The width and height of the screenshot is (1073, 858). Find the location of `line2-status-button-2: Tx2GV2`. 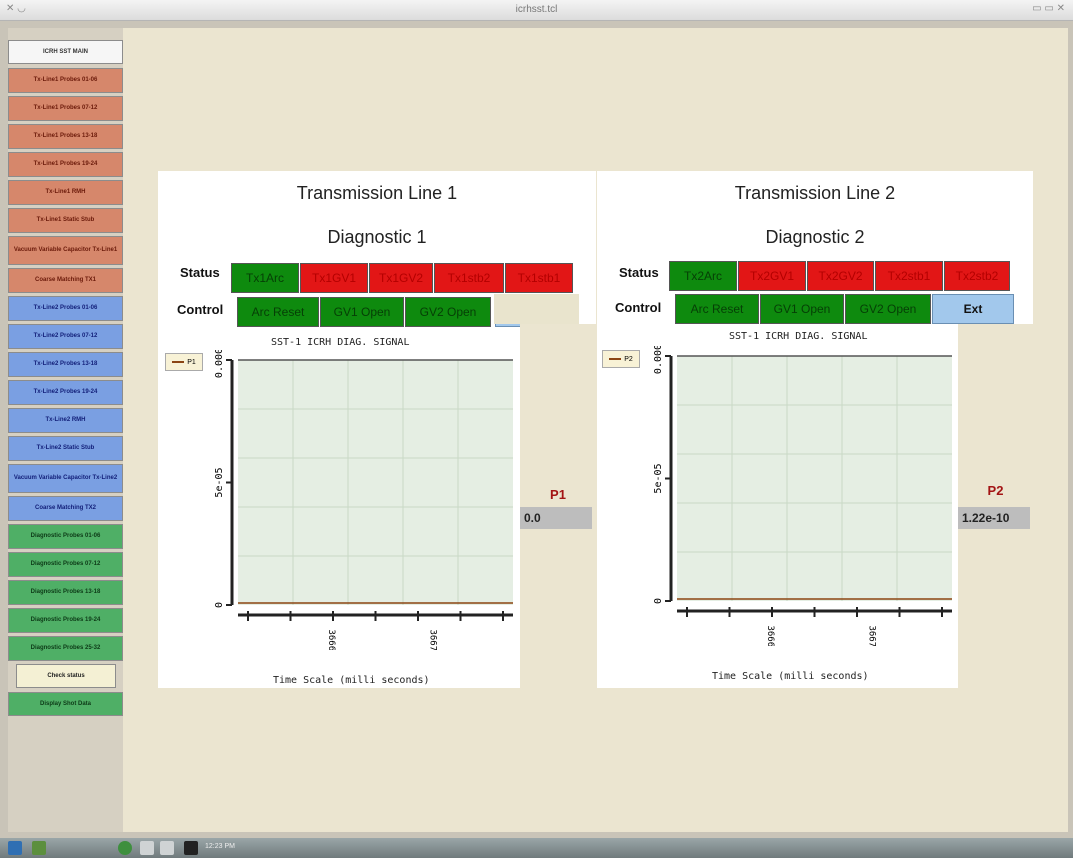

line2-status-button-2: Tx2GV2 is located at coordinates (840, 276).